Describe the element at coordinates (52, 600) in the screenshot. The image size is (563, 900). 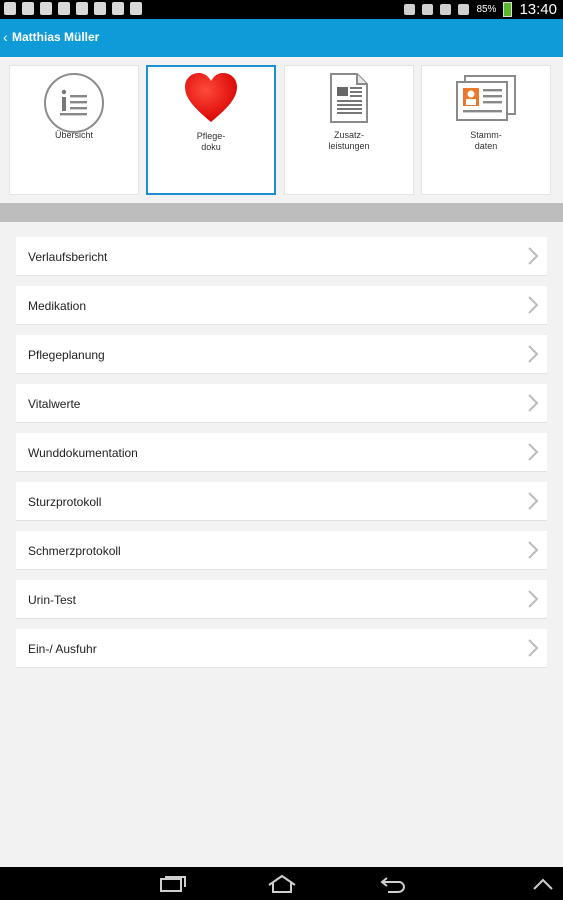
I see `list-item-label: Urin-Test` at that location.